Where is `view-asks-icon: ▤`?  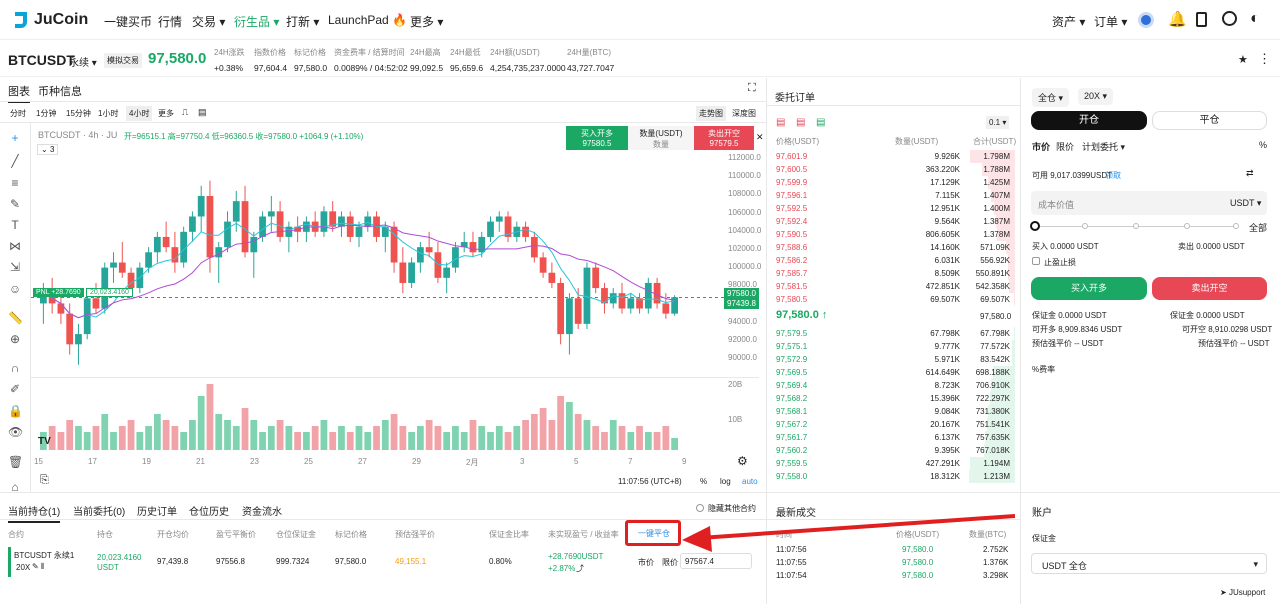
view-asks-icon: ▤ is located at coordinates (800, 122).